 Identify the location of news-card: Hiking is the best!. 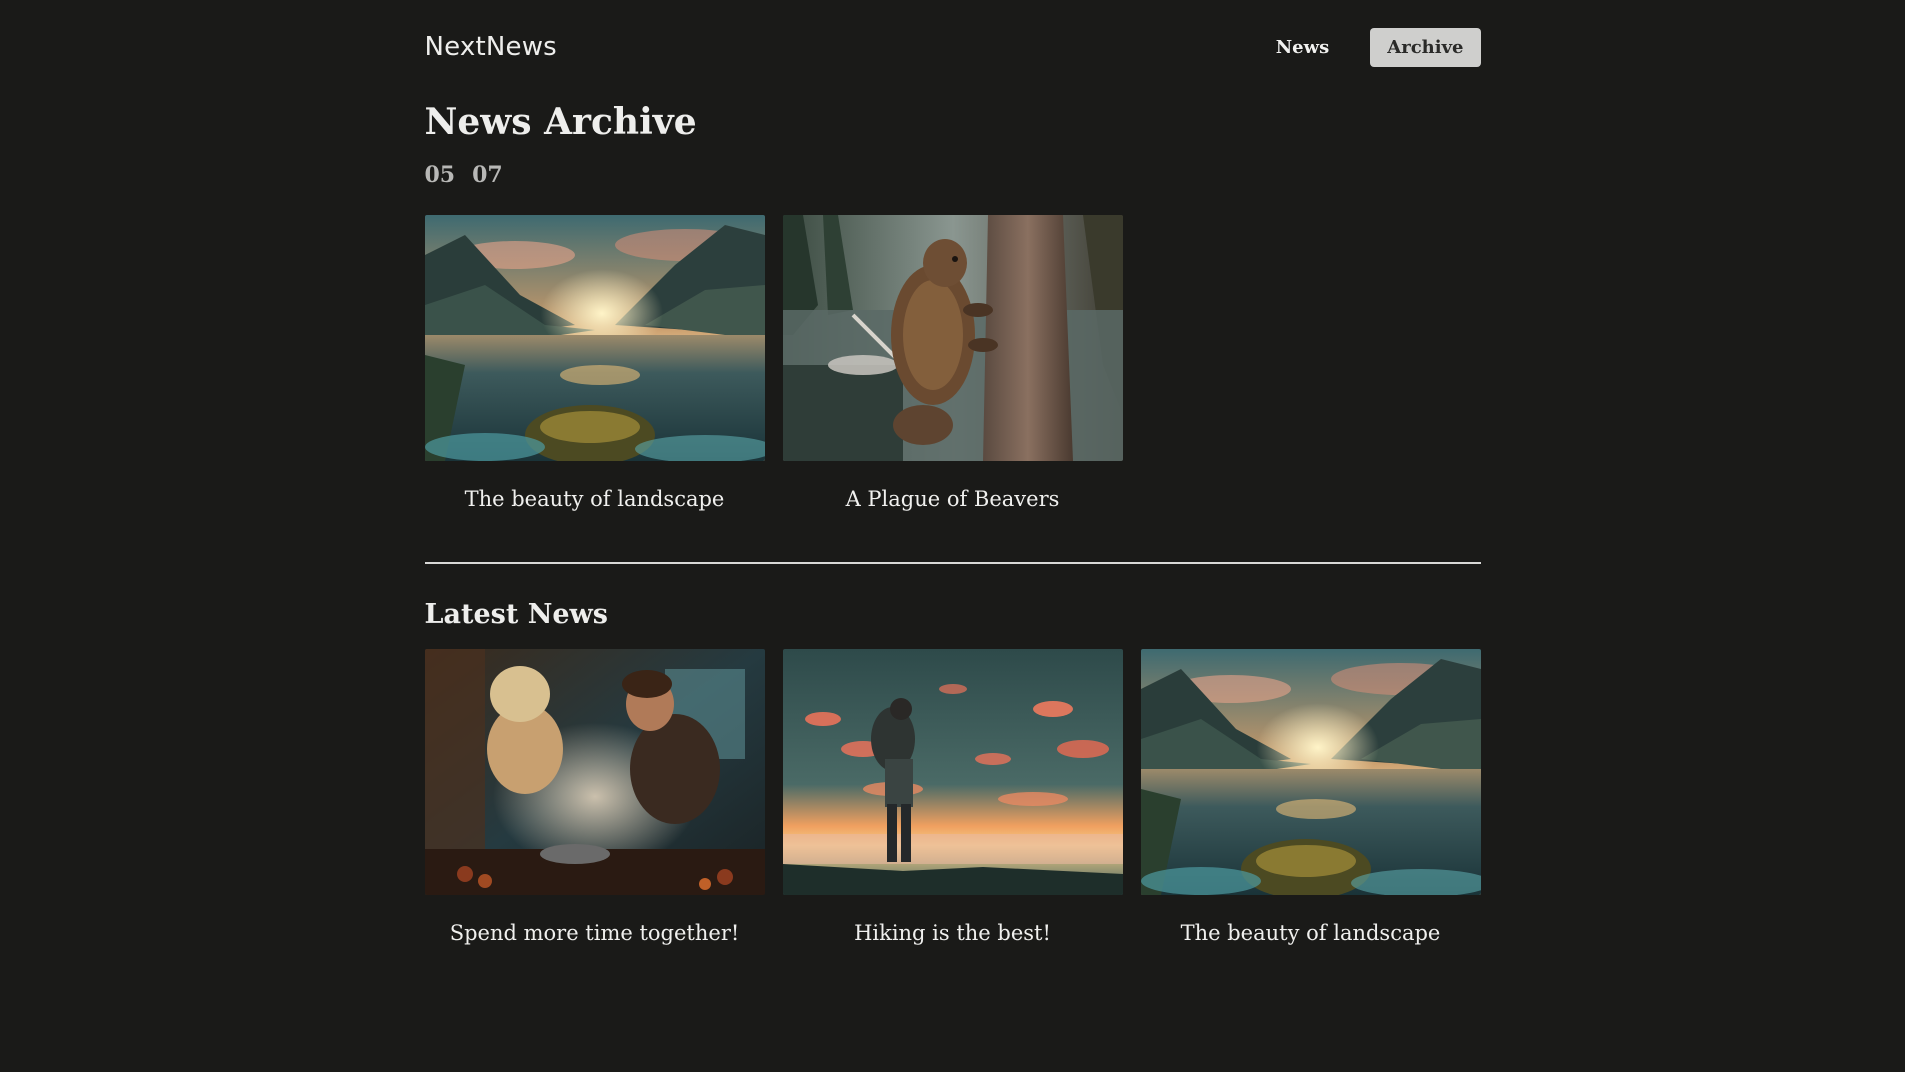
(952, 797).